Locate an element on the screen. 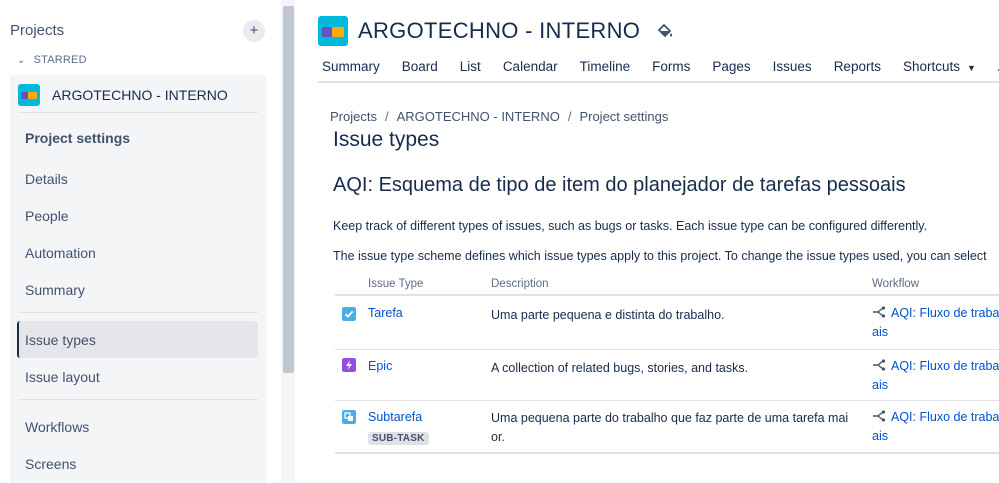  sidebar-item-label: Issue types is located at coordinates (60, 339).